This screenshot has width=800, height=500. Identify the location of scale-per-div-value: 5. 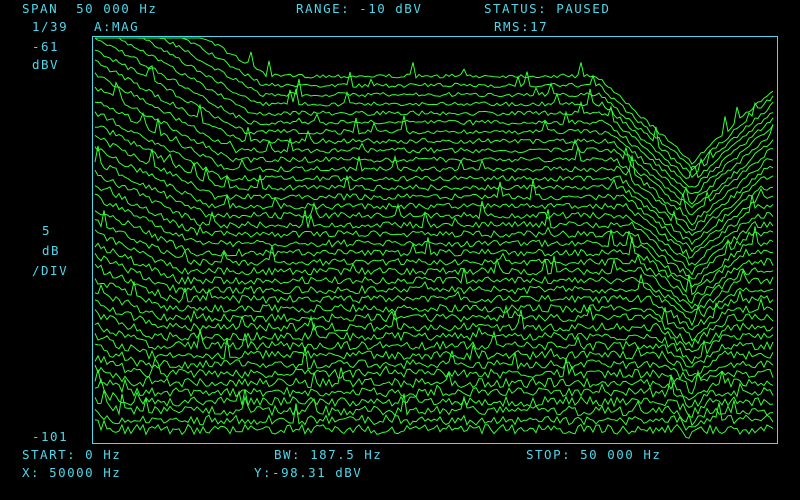
(47, 230).